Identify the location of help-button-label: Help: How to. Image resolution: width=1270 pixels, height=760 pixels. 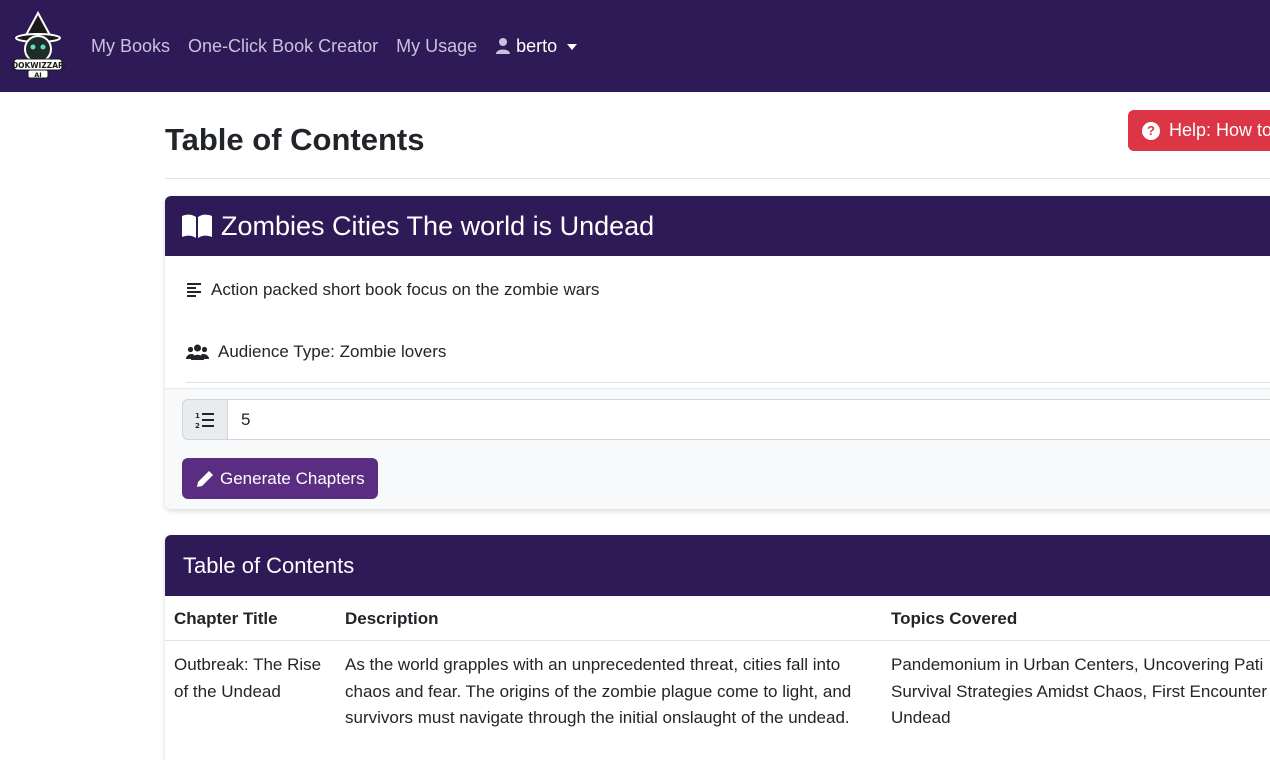
(1219, 130).